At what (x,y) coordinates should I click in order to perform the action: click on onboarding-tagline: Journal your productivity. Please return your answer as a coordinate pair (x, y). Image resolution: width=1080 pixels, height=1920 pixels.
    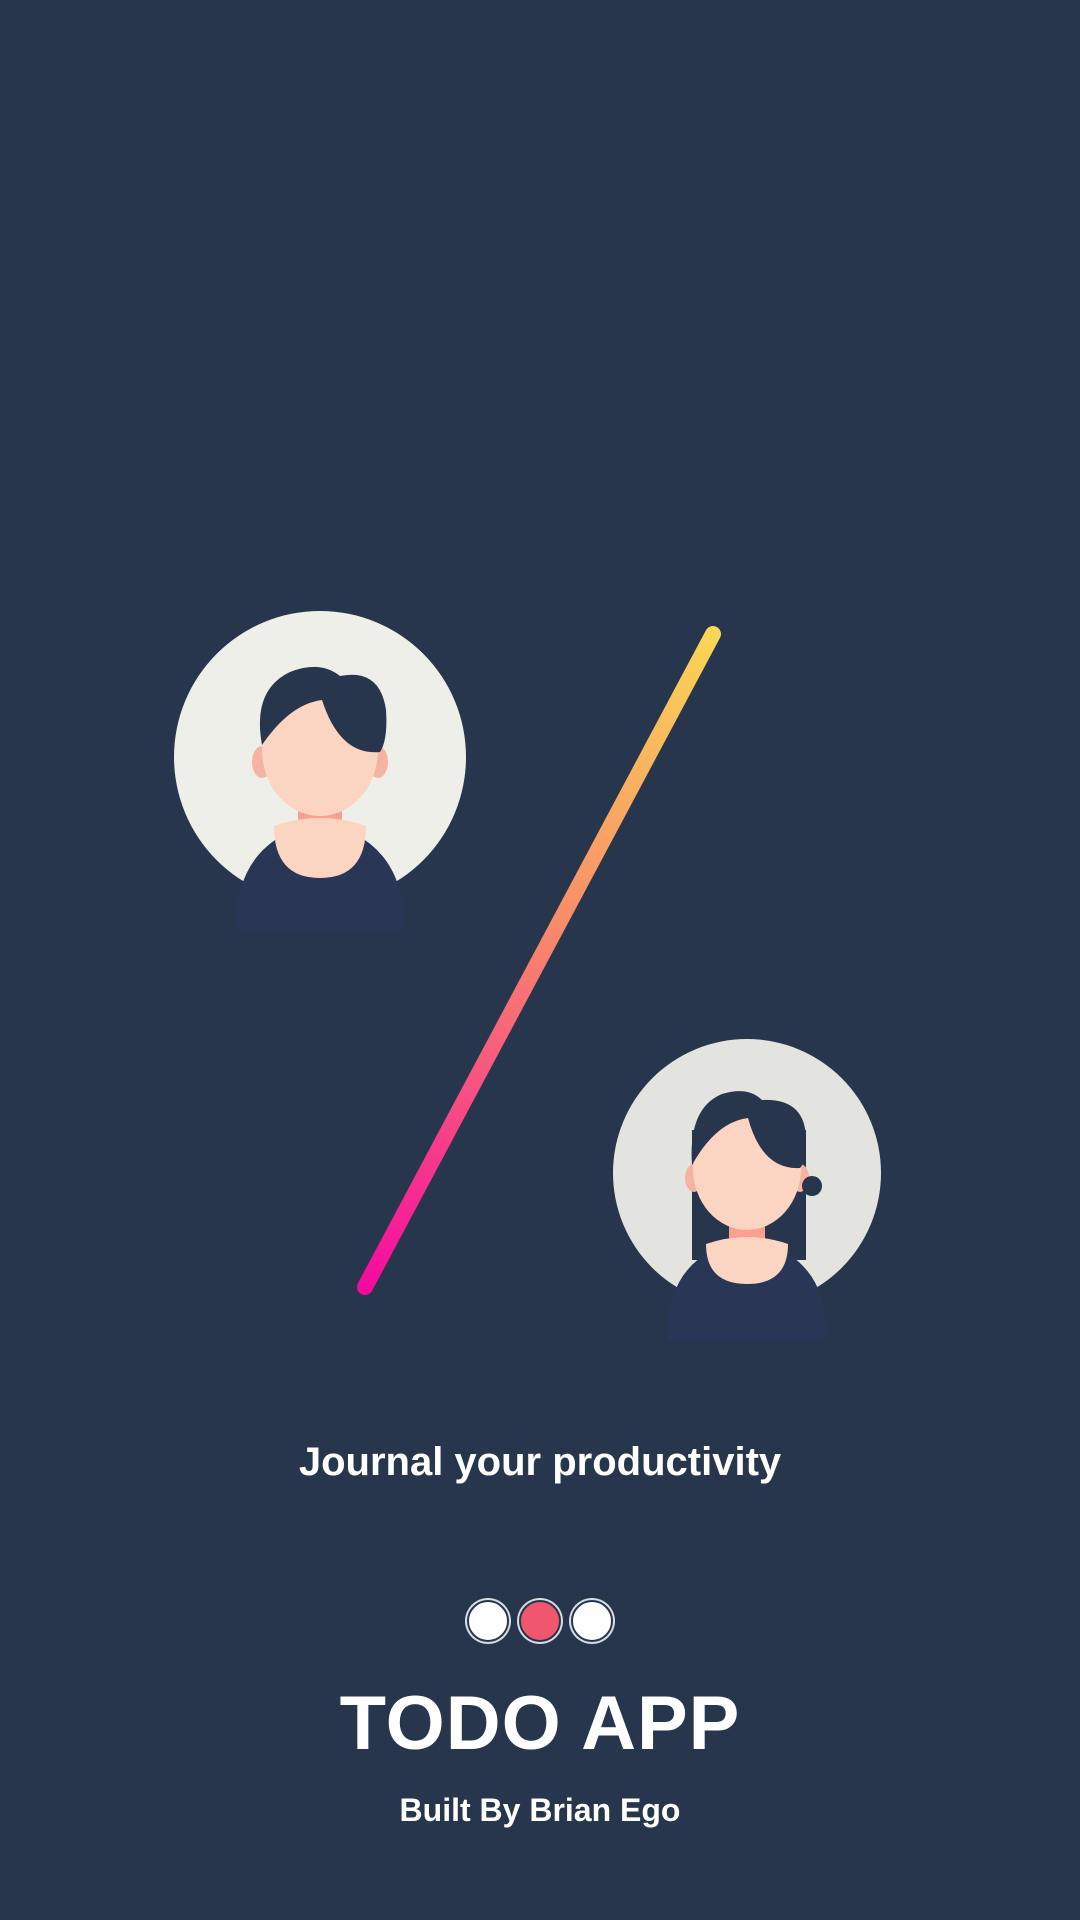
    Looking at the image, I should click on (540, 1462).